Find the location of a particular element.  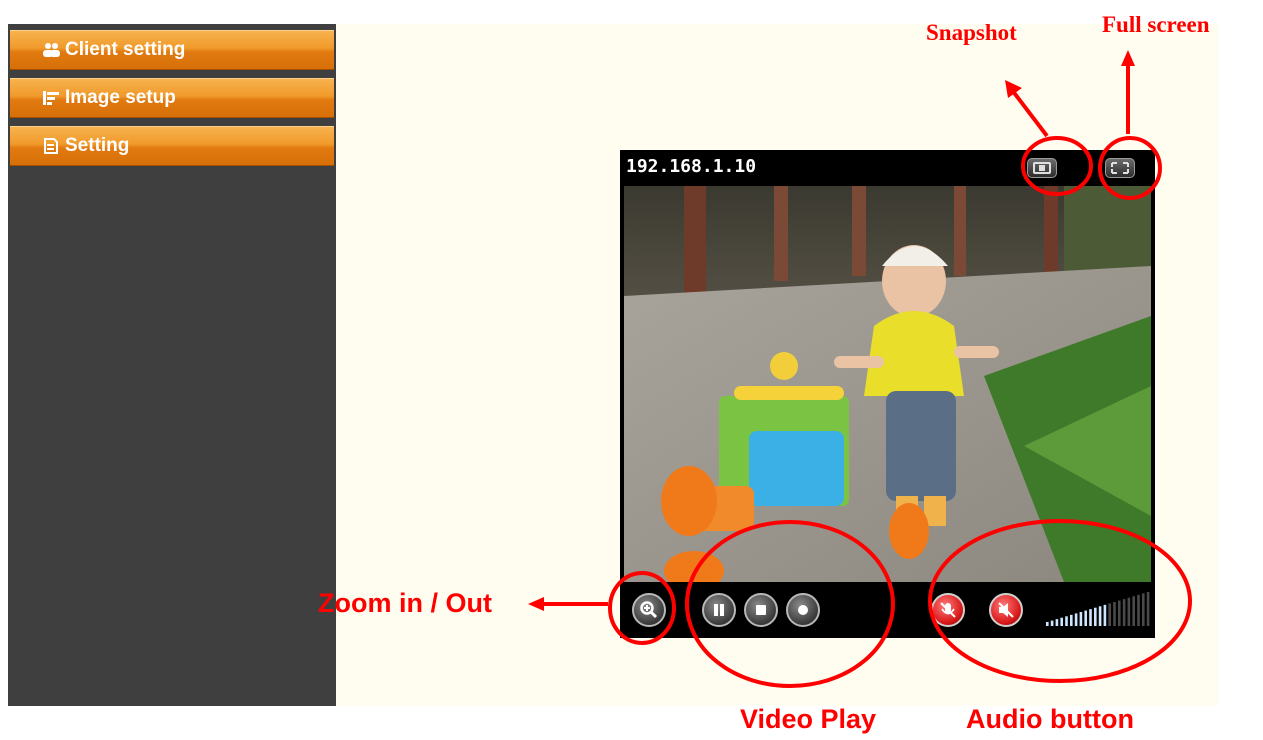

zoom-button is located at coordinates (649, 610).